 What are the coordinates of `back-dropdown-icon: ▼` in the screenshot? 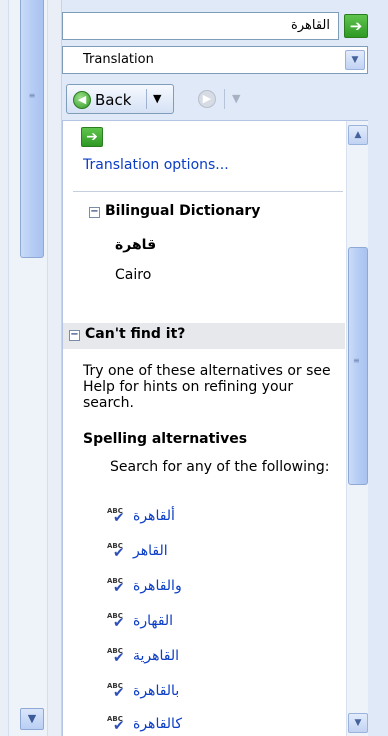 It's located at (157, 98).